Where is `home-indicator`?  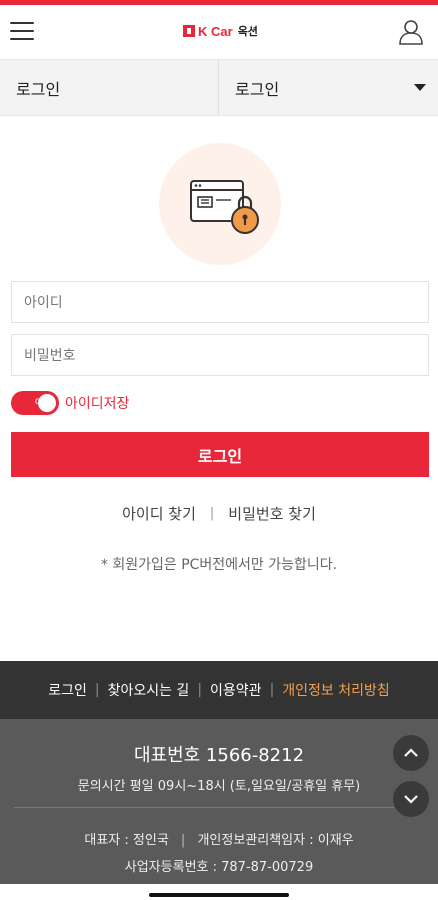
home-indicator is located at coordinates (219, 895).